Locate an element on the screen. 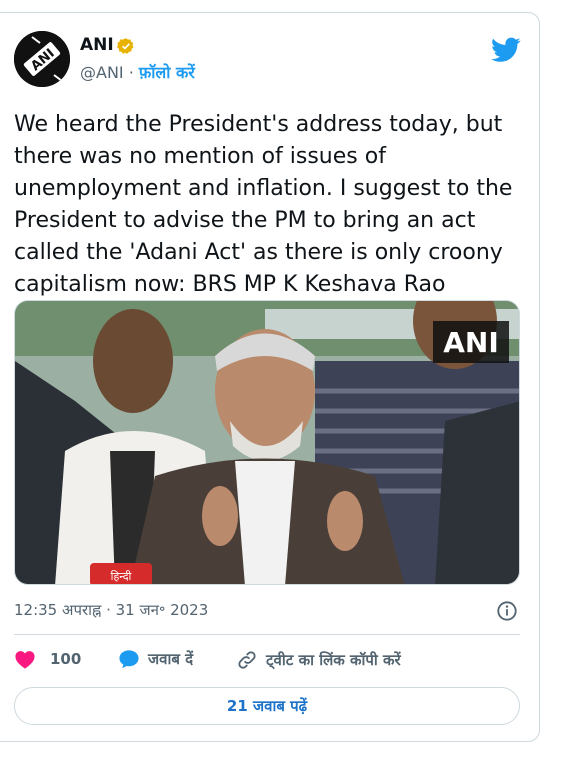 Image resolution: width=566 pixels, height=765 pixels. divider is located at coordinates (267, 634).